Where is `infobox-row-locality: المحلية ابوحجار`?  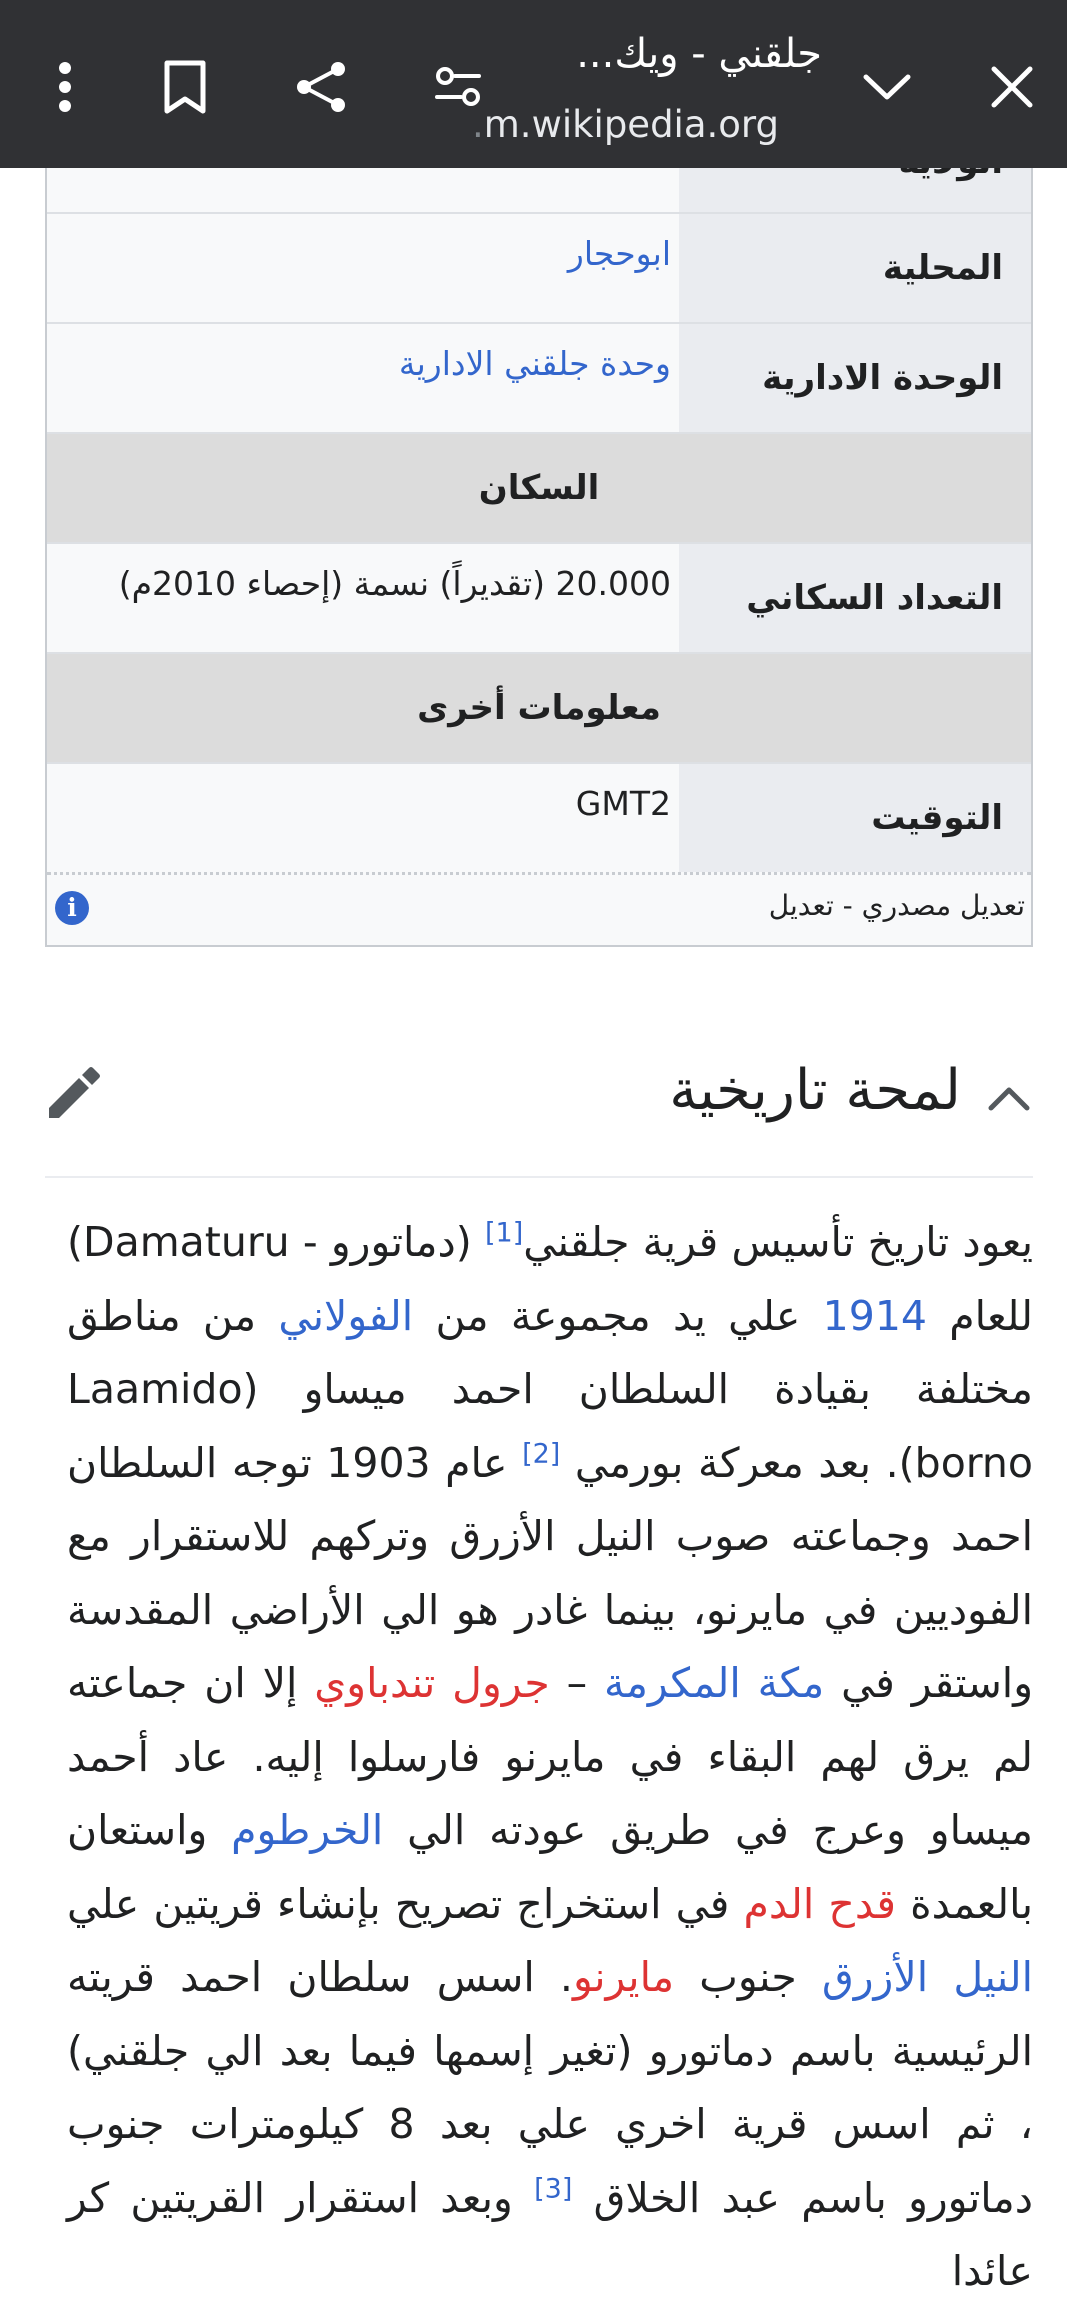
infobox-row-locality: المحلية ابوحجار is located at coordinates (539, 267).